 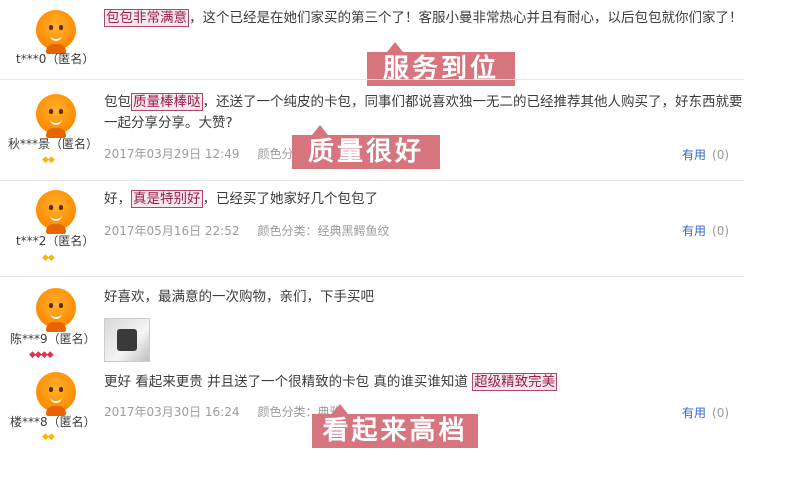 I want to click on review-highlight: 真是特别好, so click(x=167, y=199).